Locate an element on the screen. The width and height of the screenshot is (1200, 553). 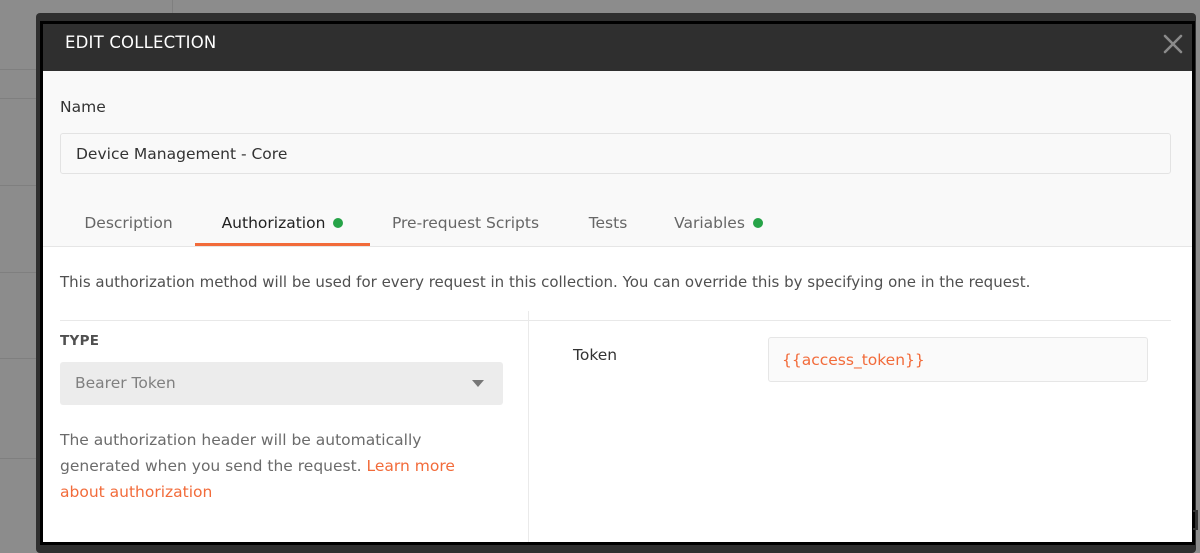
tab-label: Authorization is located at coordinates (273, 222).